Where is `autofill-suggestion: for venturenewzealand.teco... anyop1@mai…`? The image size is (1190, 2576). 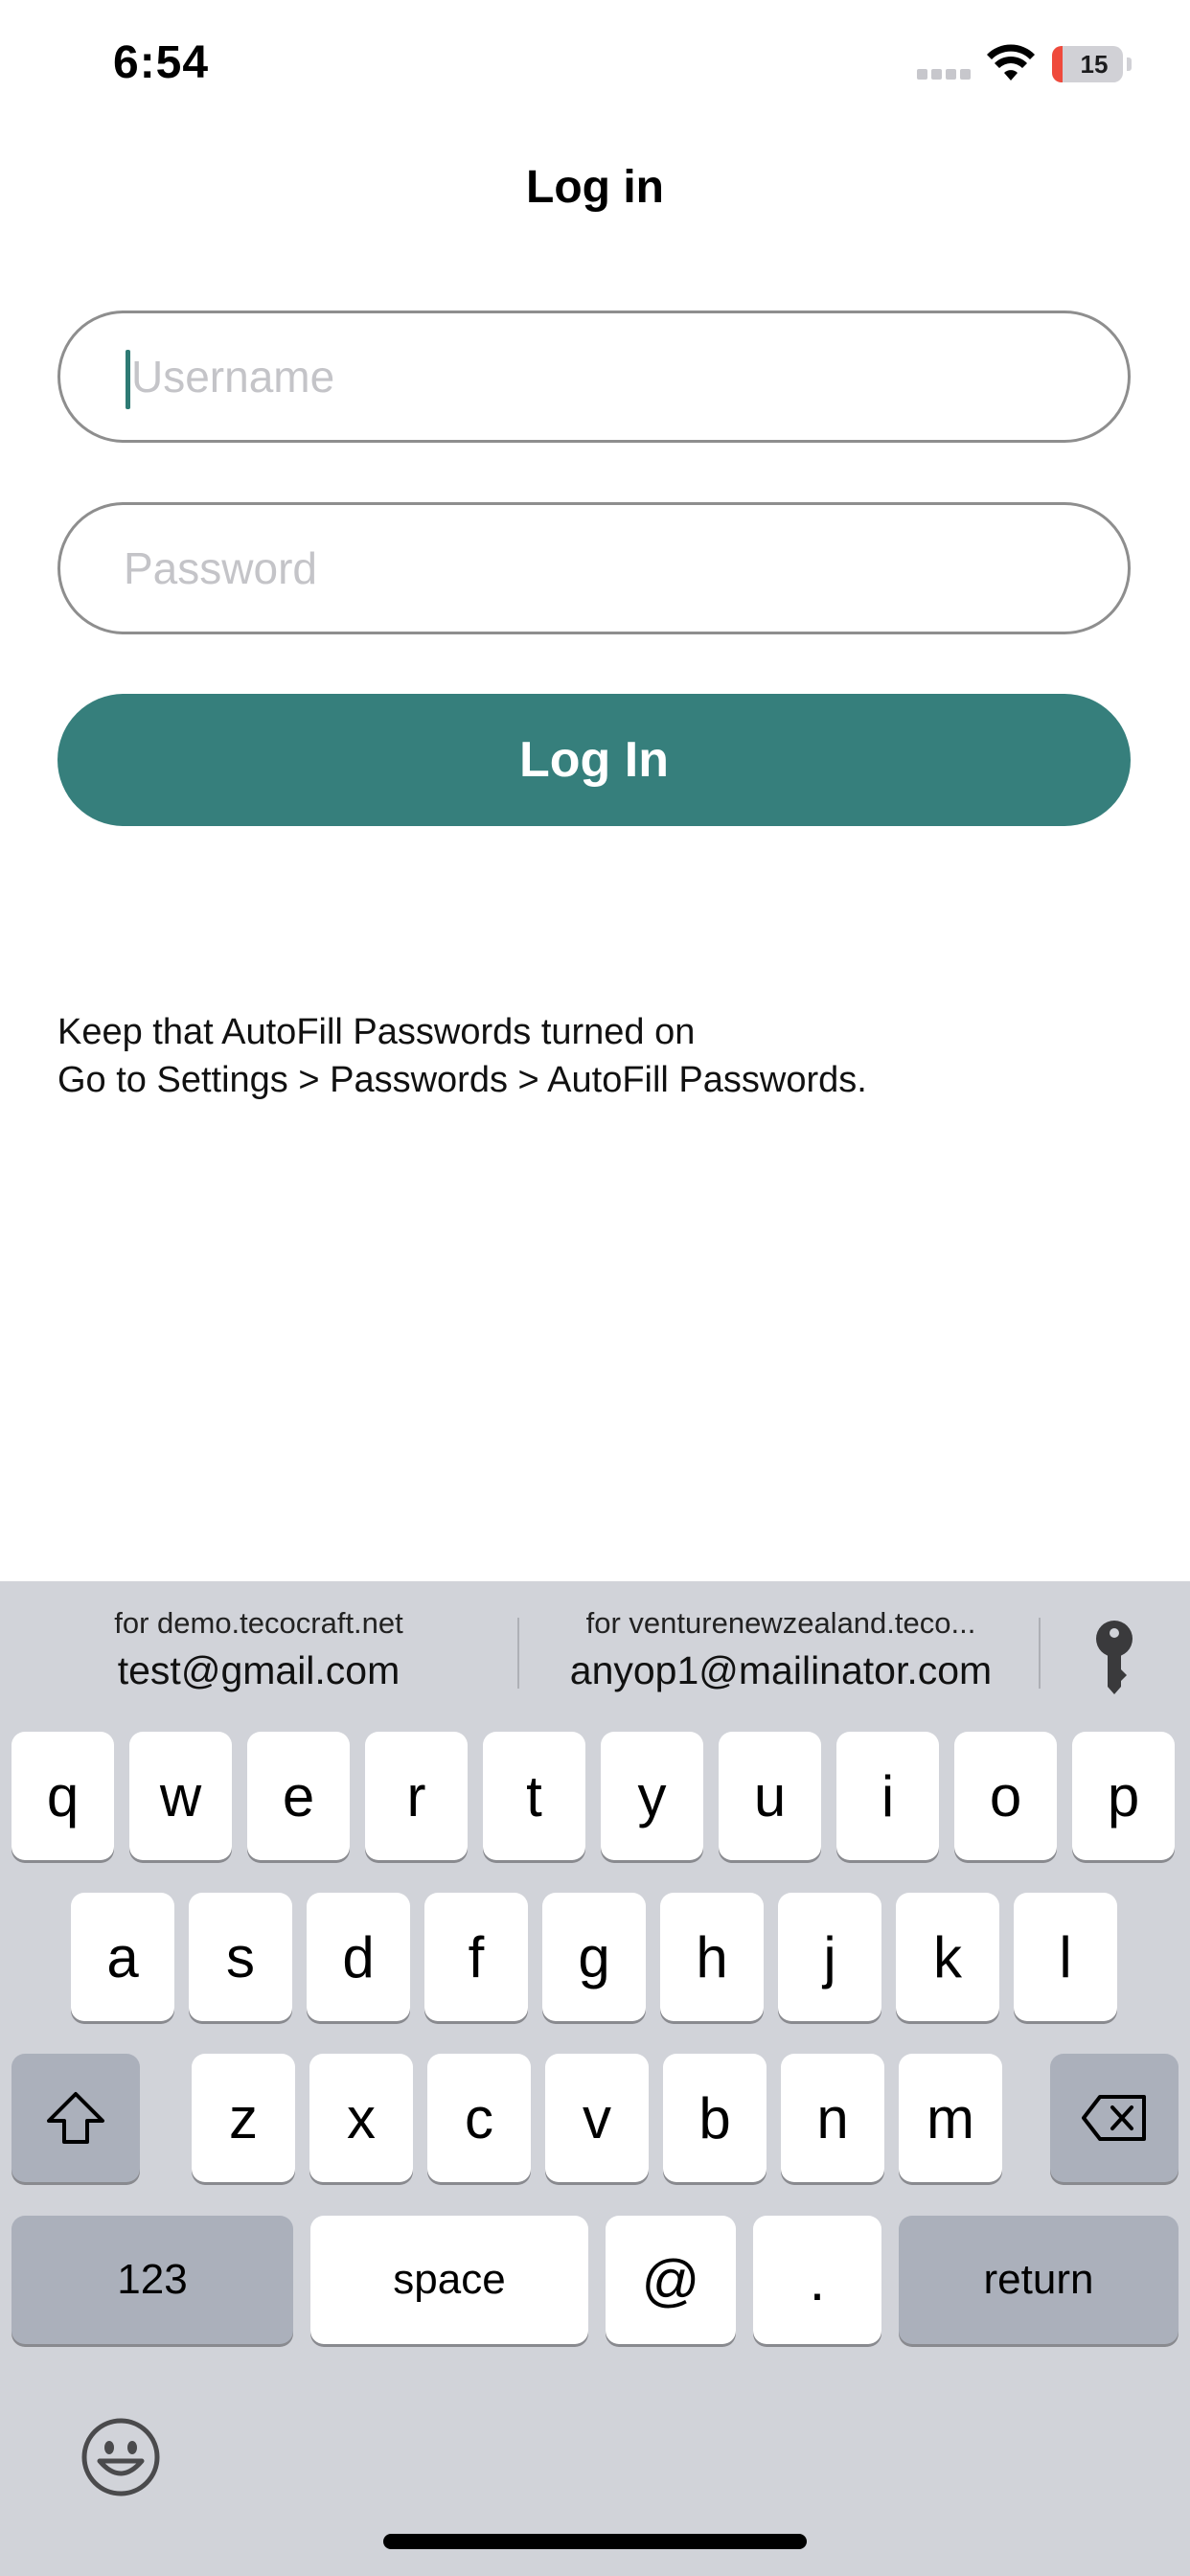 autofill-suggestion: for venturenewzealand.teco... anyop1@mai… is located at coordinates (781, 1649).